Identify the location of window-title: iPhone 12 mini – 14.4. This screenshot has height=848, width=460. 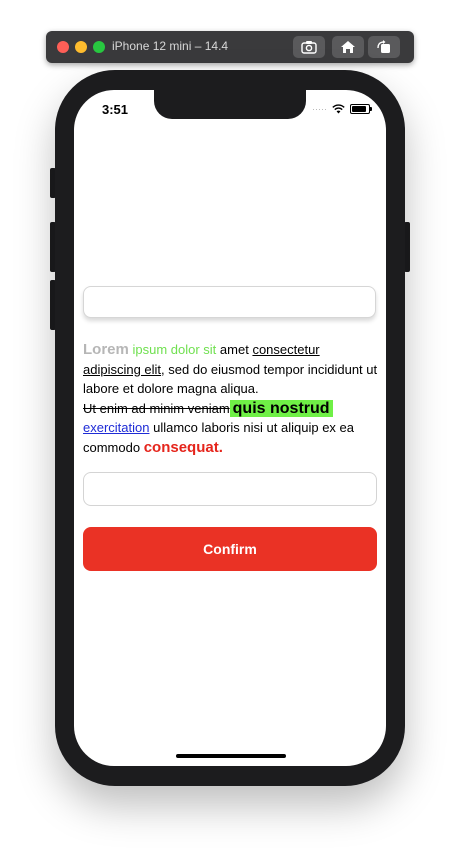
(170, 46).